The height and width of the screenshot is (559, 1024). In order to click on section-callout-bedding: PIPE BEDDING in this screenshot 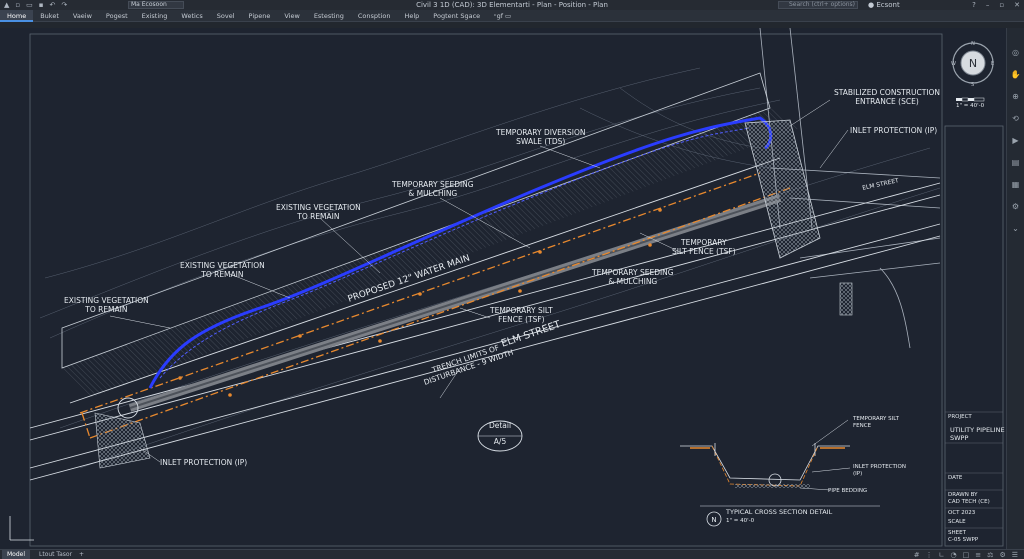, I will do `click(848, 491)`.